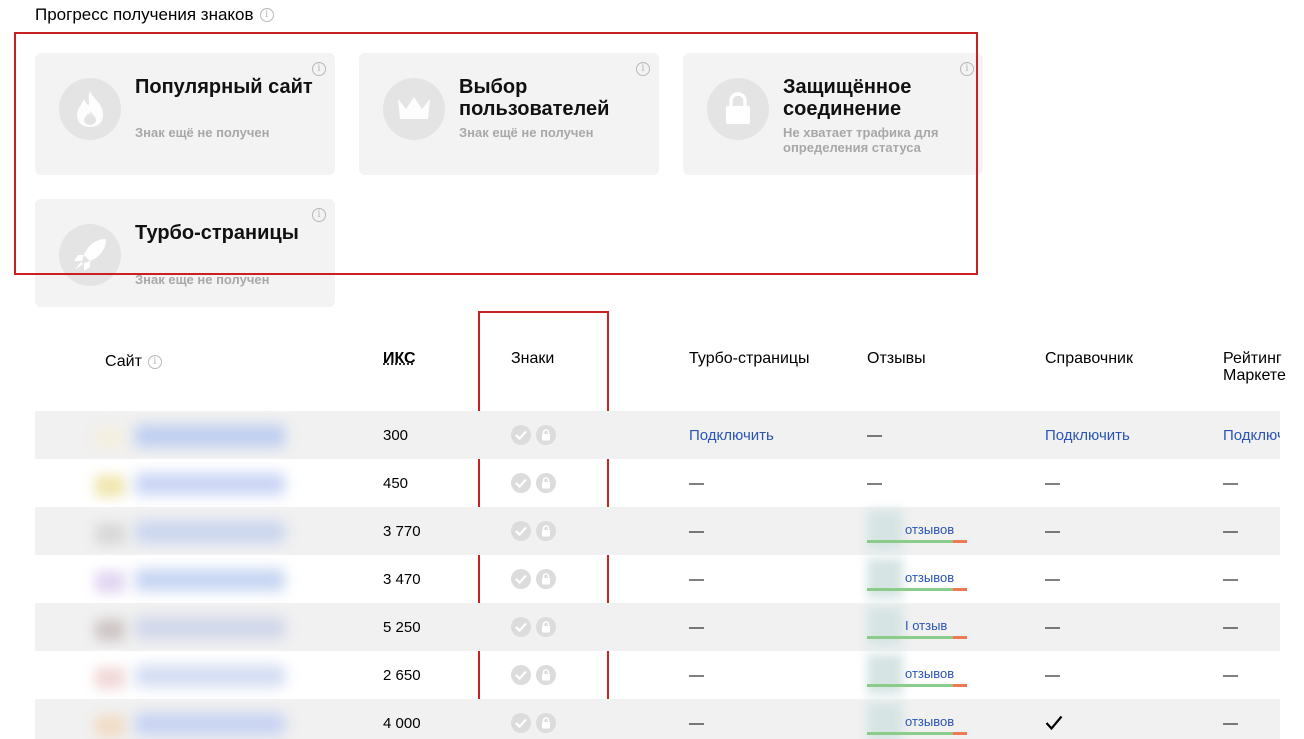 Image resolution: width=1304 pixels, height=739 pixels. I want to click on reviews-summary: I отзыв, so click(922, 627).